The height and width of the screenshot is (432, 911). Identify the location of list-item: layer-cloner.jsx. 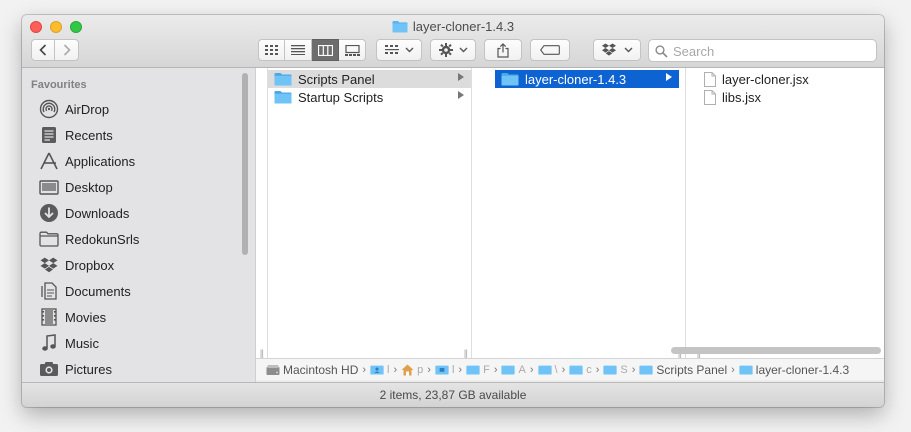
(791, 79).